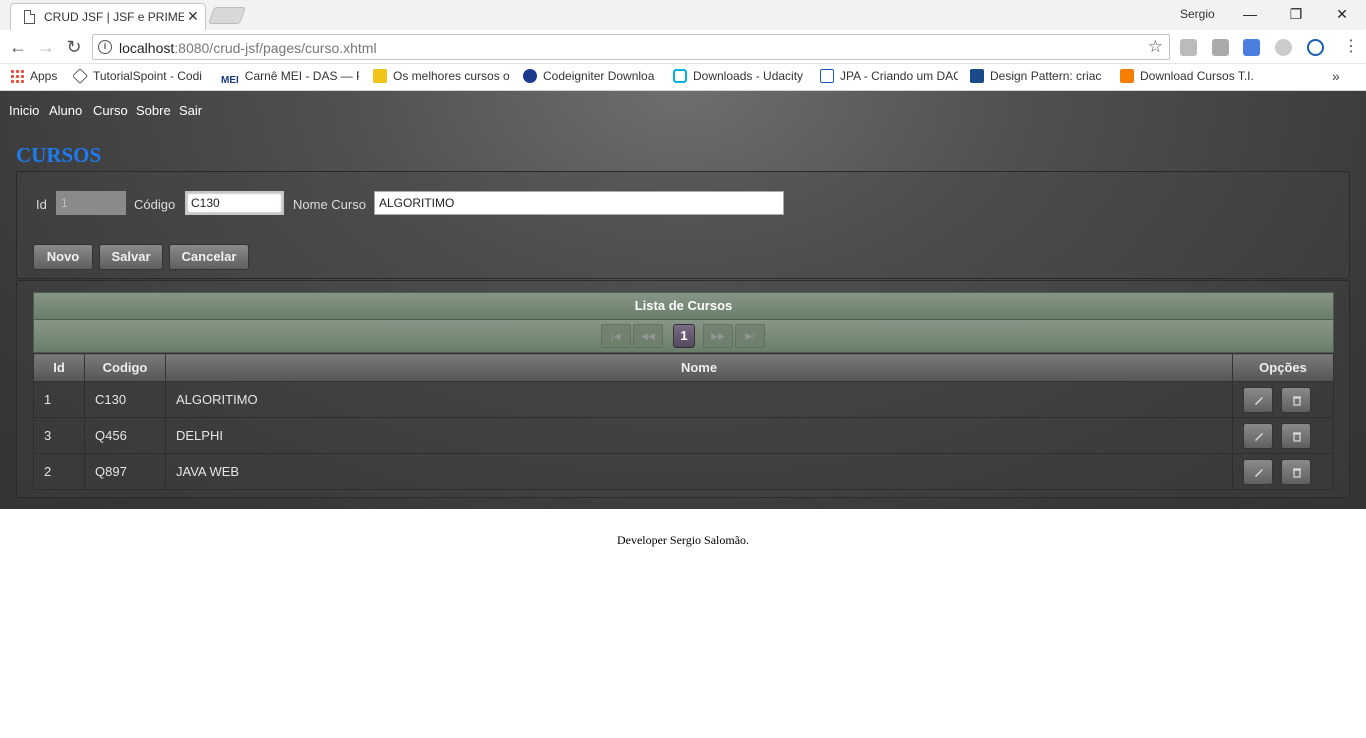 Image resolution: width=1366 pixels, height=738 pixels. Describe the element at coordinates (683, 306) in the screenshot. I see `table-header: Lista de Cursos` at that location.